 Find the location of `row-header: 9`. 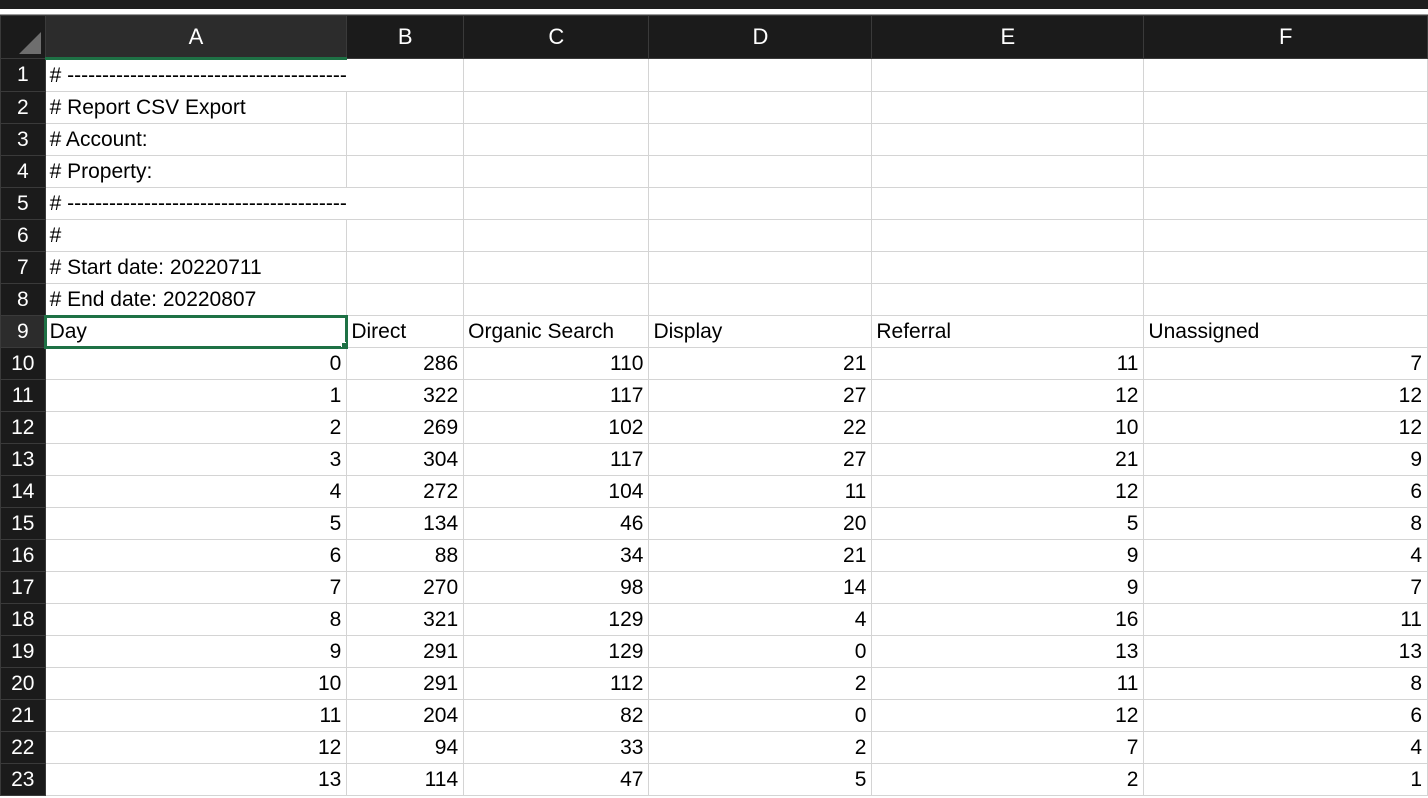

row-header: 9 is located at coordinates (23, 331).